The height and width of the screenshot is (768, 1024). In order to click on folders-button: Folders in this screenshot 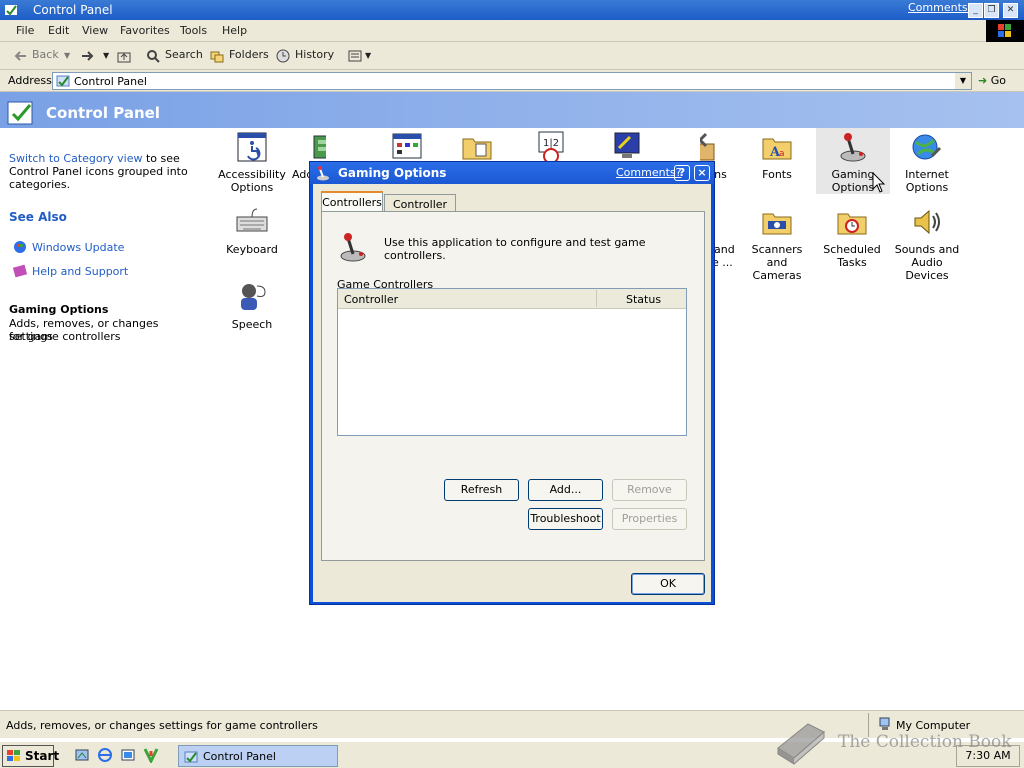, I will do `click(249, 54)`.